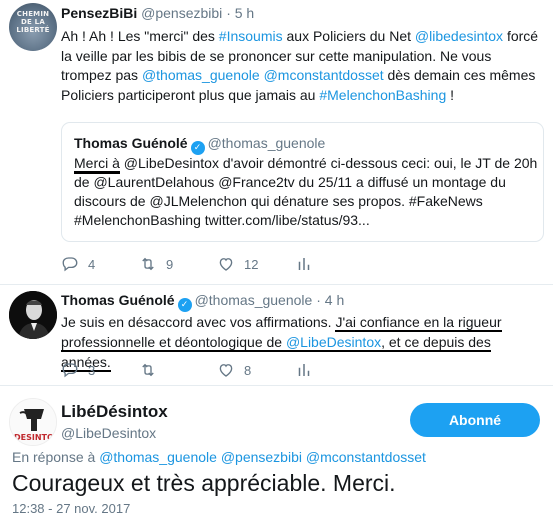 The width and height of the screenshot is (553, 522). I want to click on avatar-logo-text: DESINTOX, so click(35, 437).